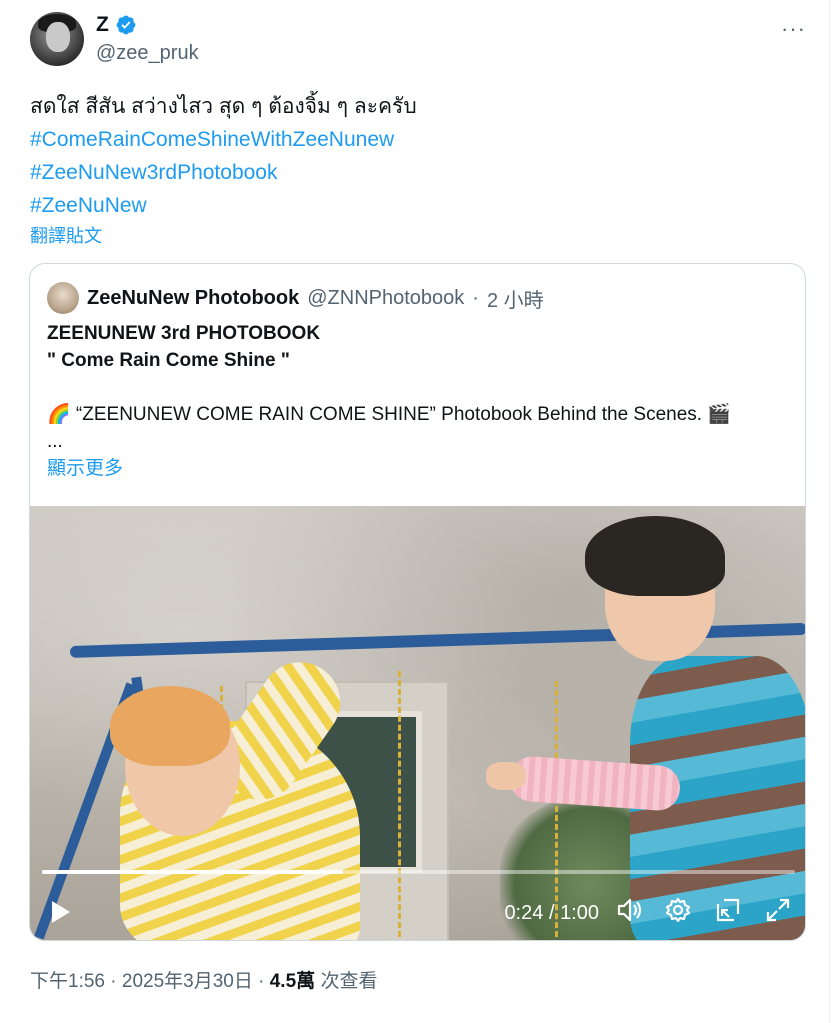 This screenshot has height=1023, width=832. Describe the element at coordinates (67, 981) in the screenshot. I see `post-time: 下午1:56` at that location.